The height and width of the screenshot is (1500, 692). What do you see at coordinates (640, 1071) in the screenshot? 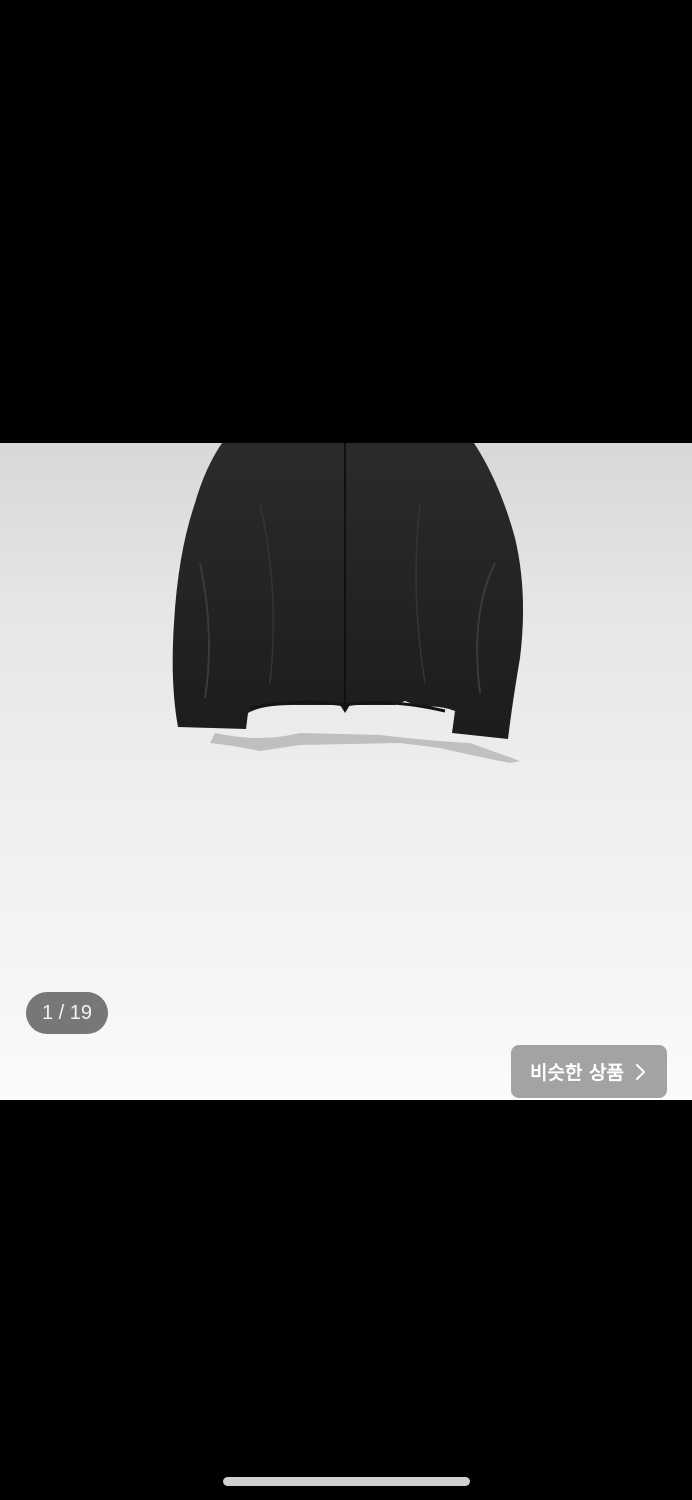
I see `chevron-right-icon` at bounding box center [640, 1071].